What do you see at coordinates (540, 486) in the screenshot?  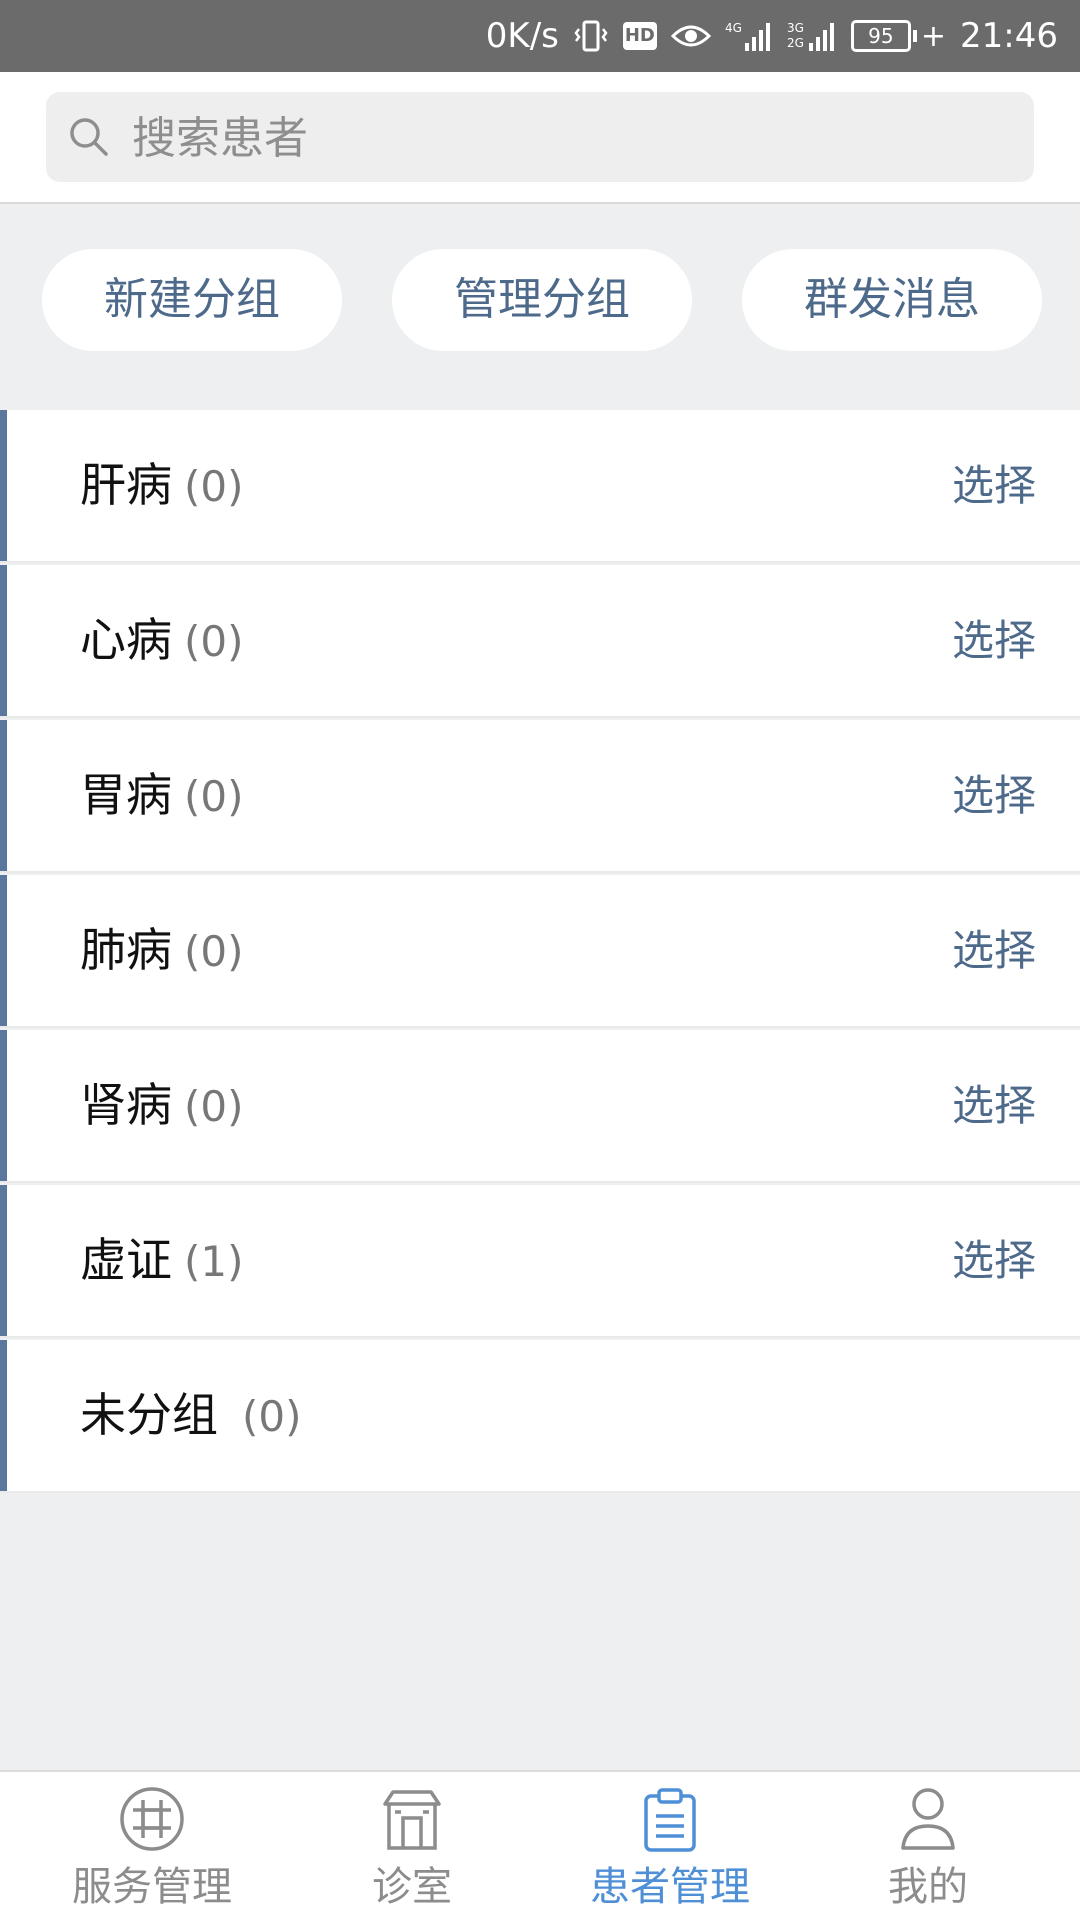 I see `group-row-liver: 肝病 (0) 选择` at bounding box center [540, 486].